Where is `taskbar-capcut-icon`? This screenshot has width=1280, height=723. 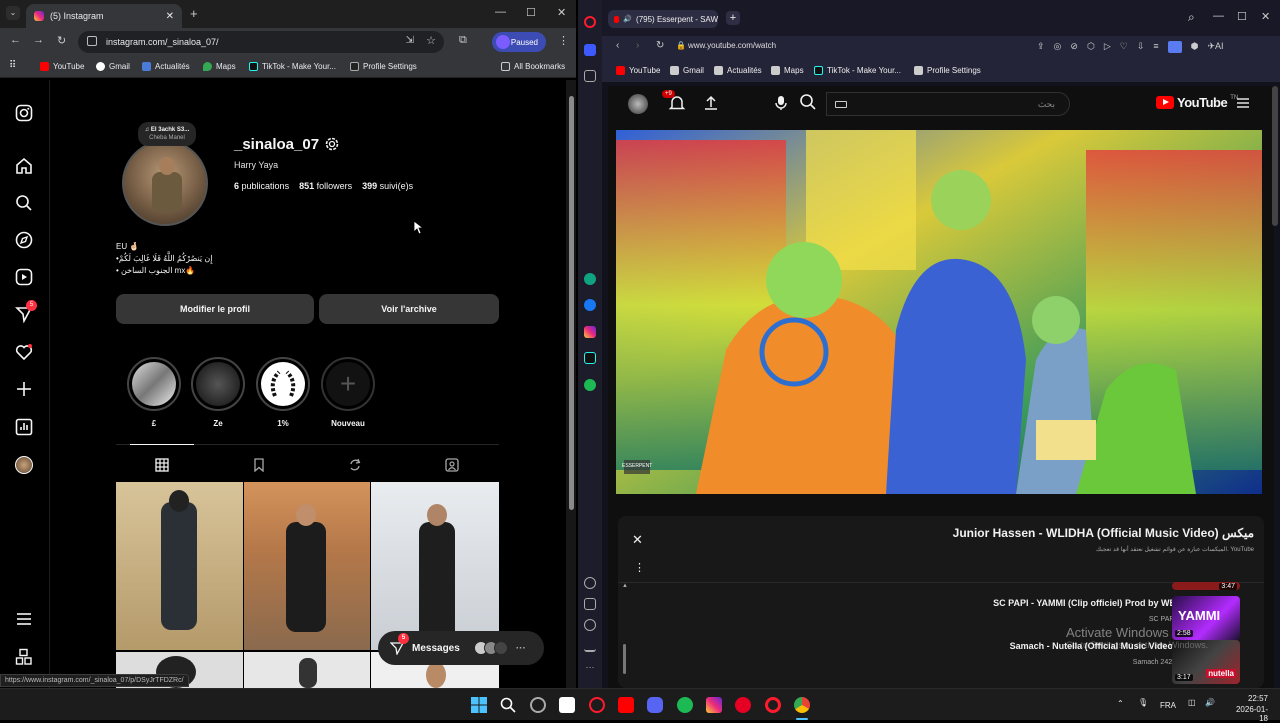 taskbar-capcut-icon is located at coordinates (567, 705).